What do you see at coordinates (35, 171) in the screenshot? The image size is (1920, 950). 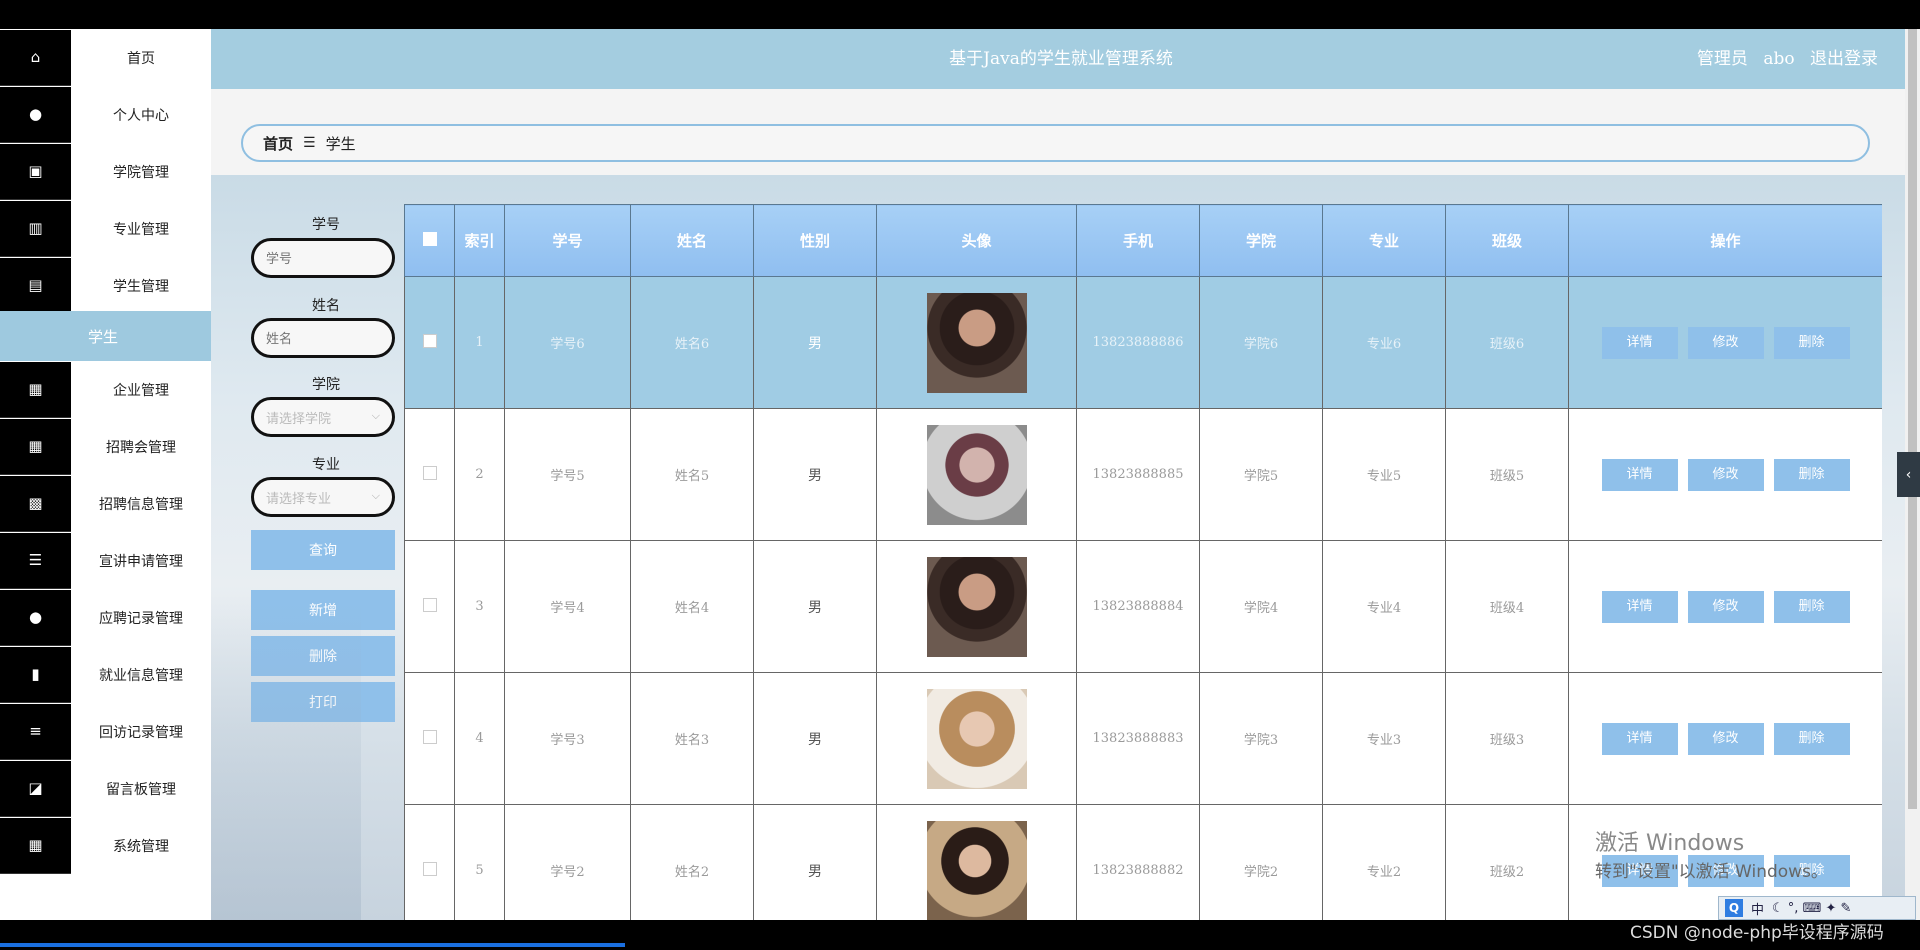 I see `briefcase-icon: ▣` at bounding box center [35, 171].